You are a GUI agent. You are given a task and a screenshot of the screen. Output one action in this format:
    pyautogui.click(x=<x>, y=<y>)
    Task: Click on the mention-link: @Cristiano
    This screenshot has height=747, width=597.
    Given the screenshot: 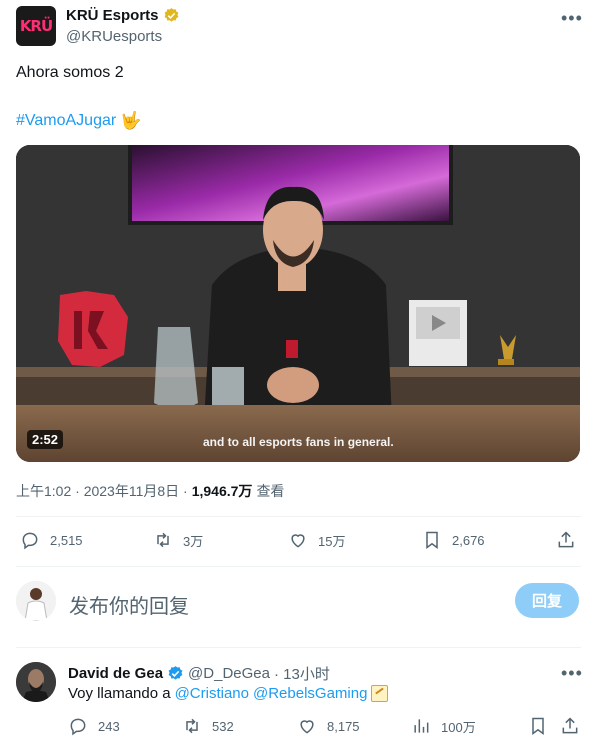 What is the action you would take?
    pyautogui.click(x=212, y=693)
    